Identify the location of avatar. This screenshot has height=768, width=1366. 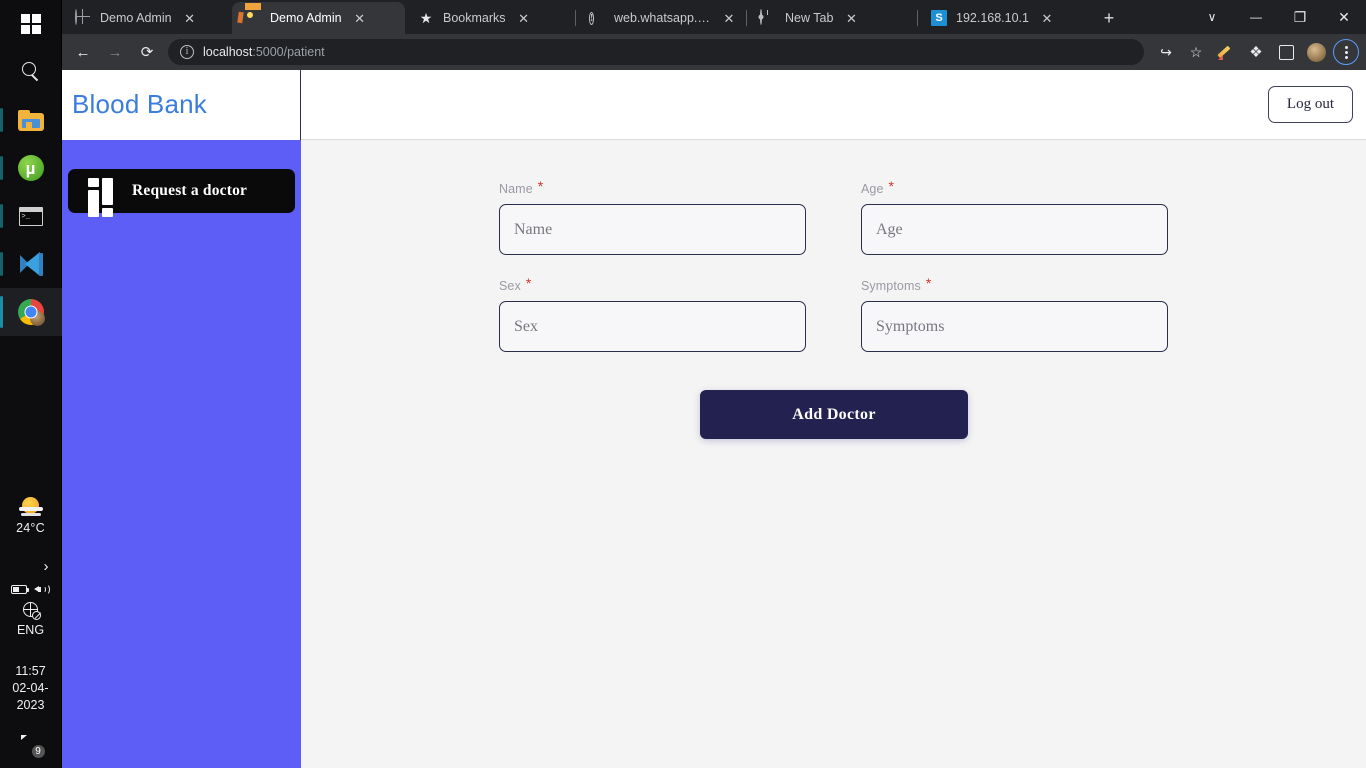
(1316, 52).